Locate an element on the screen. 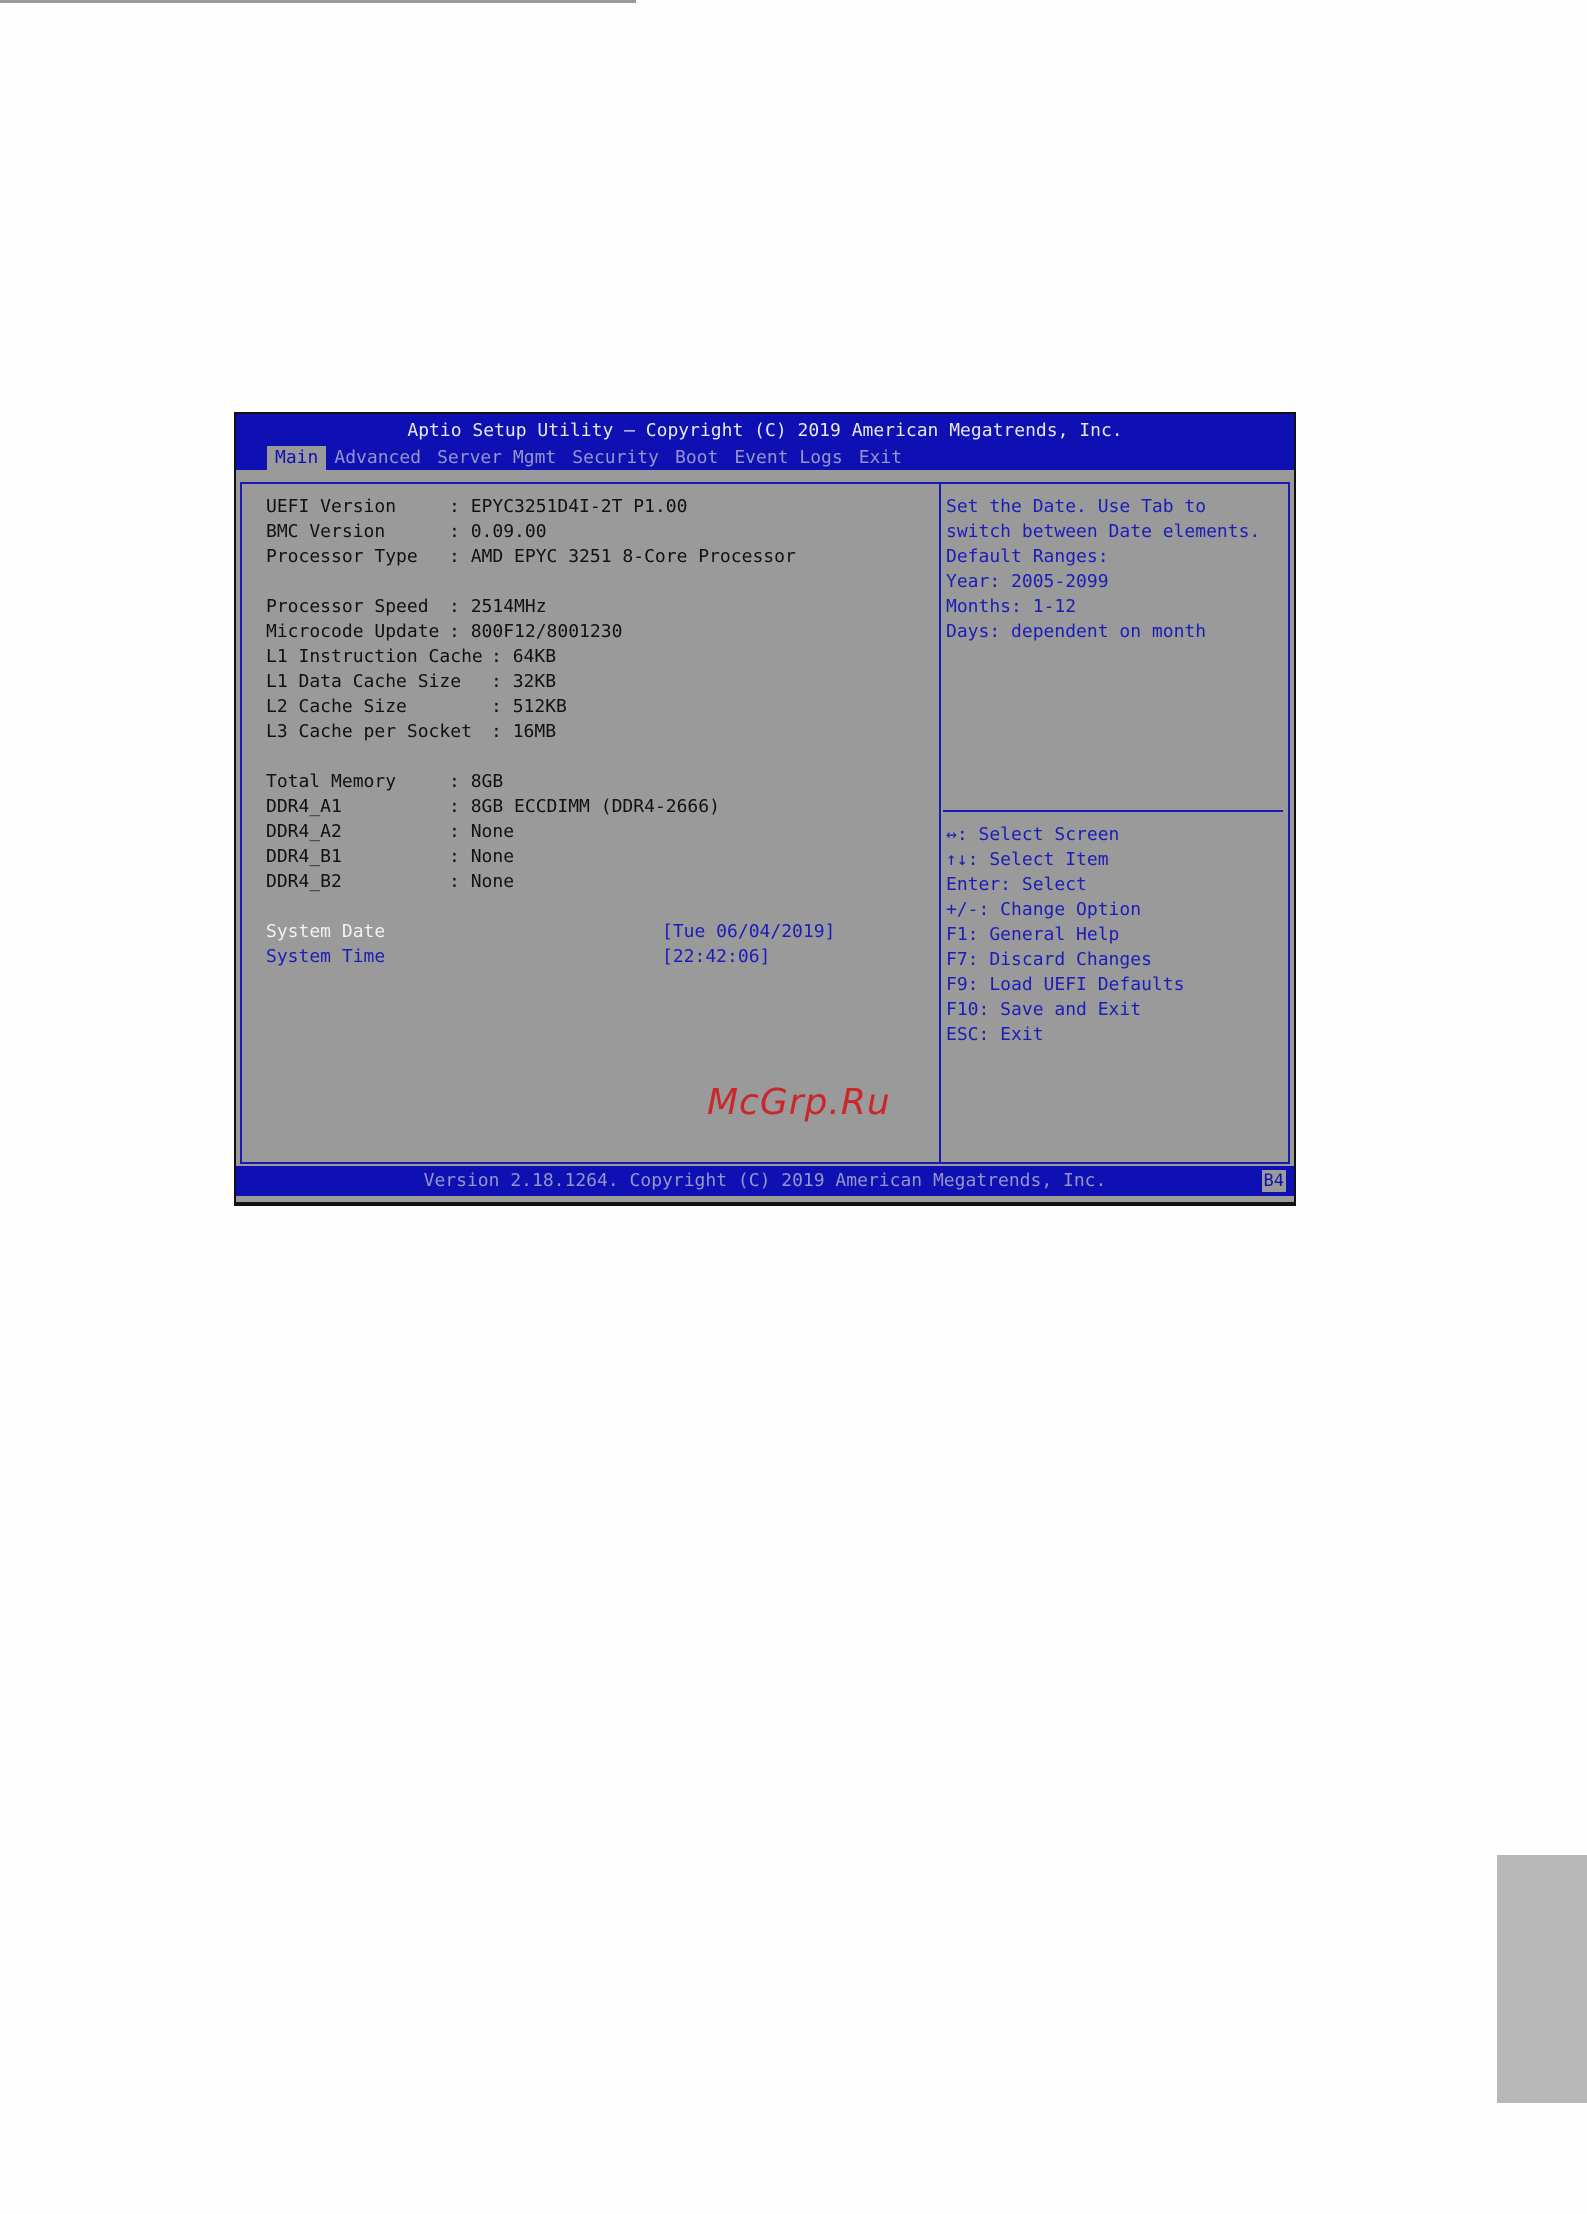 Image resolution: width=1587 pixels, height=2214 pixels. tab-boot: Boot is located at coordinates (696, 458).